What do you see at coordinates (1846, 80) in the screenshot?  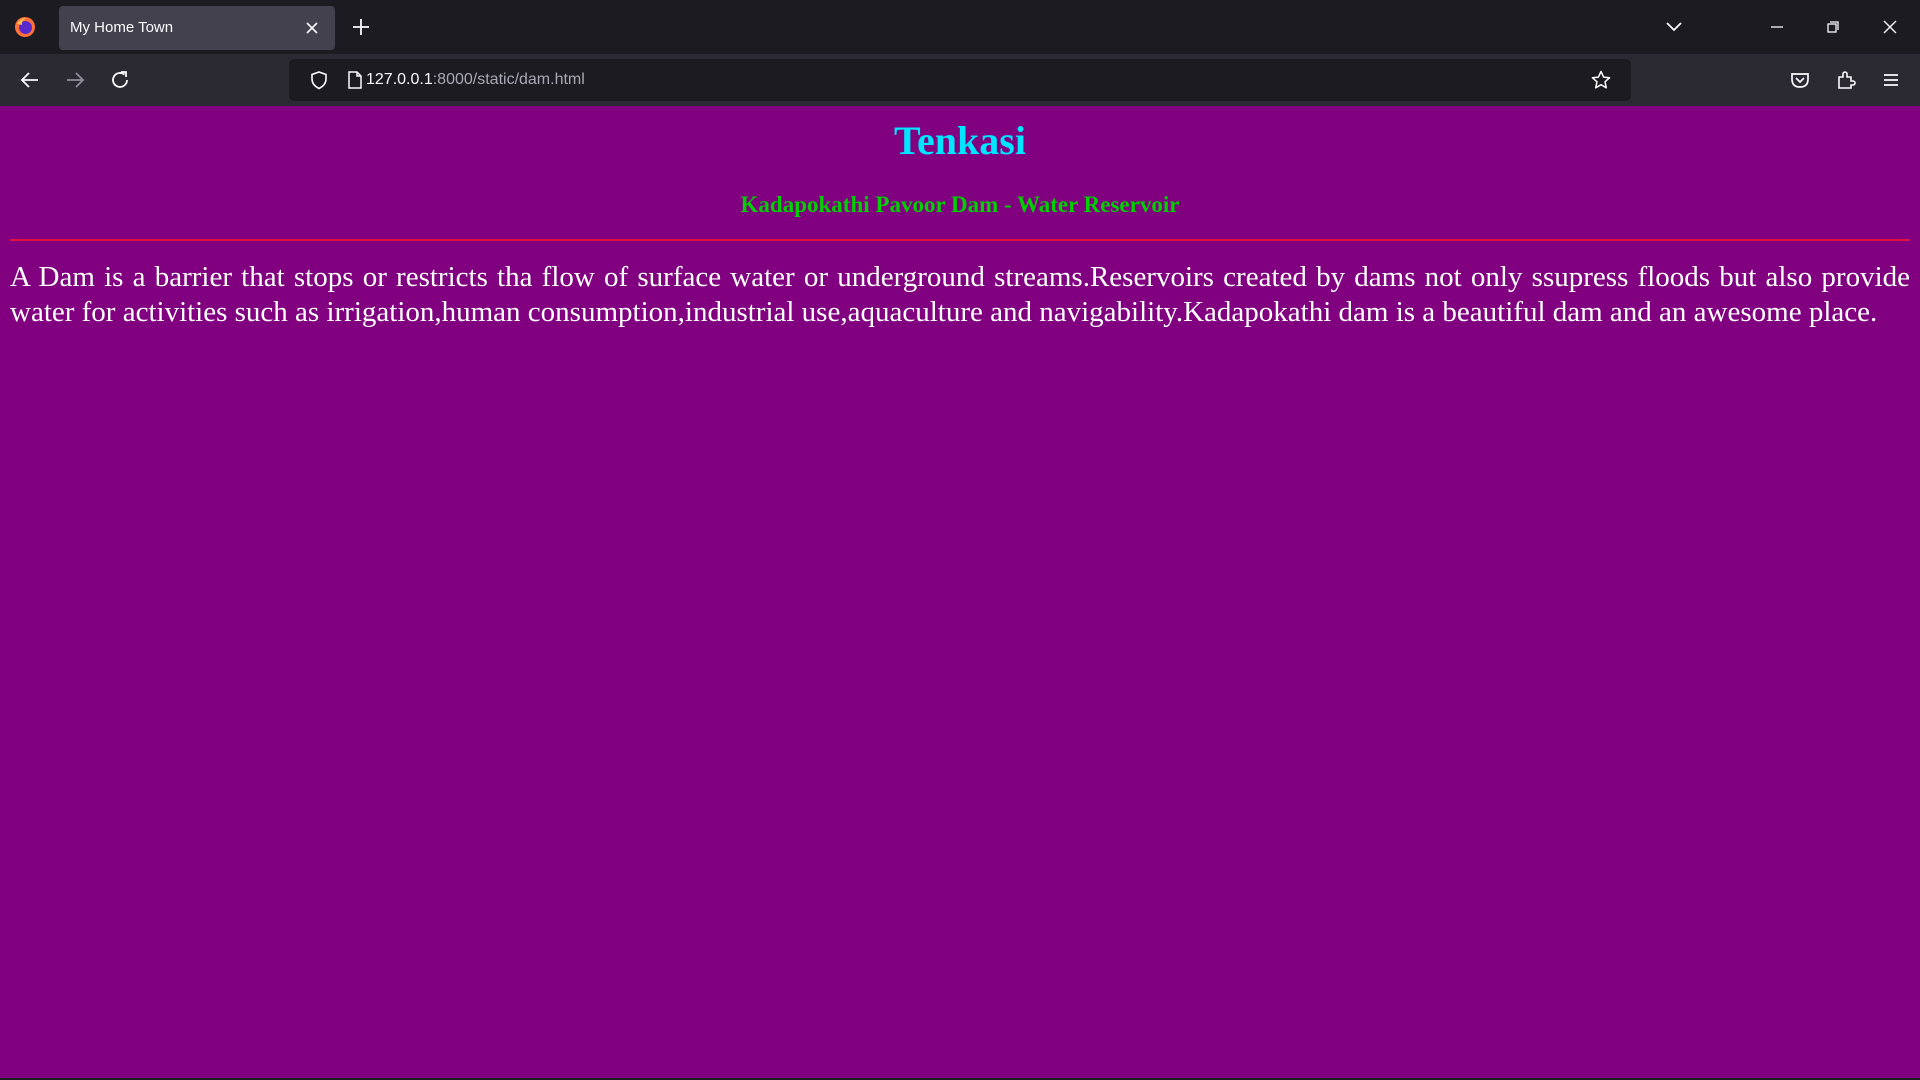 I see `extensions-icon` at bounding box center [1846, 80].